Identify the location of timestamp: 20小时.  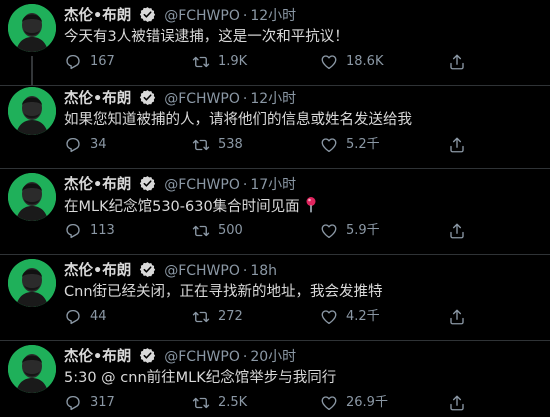
(273, 357).